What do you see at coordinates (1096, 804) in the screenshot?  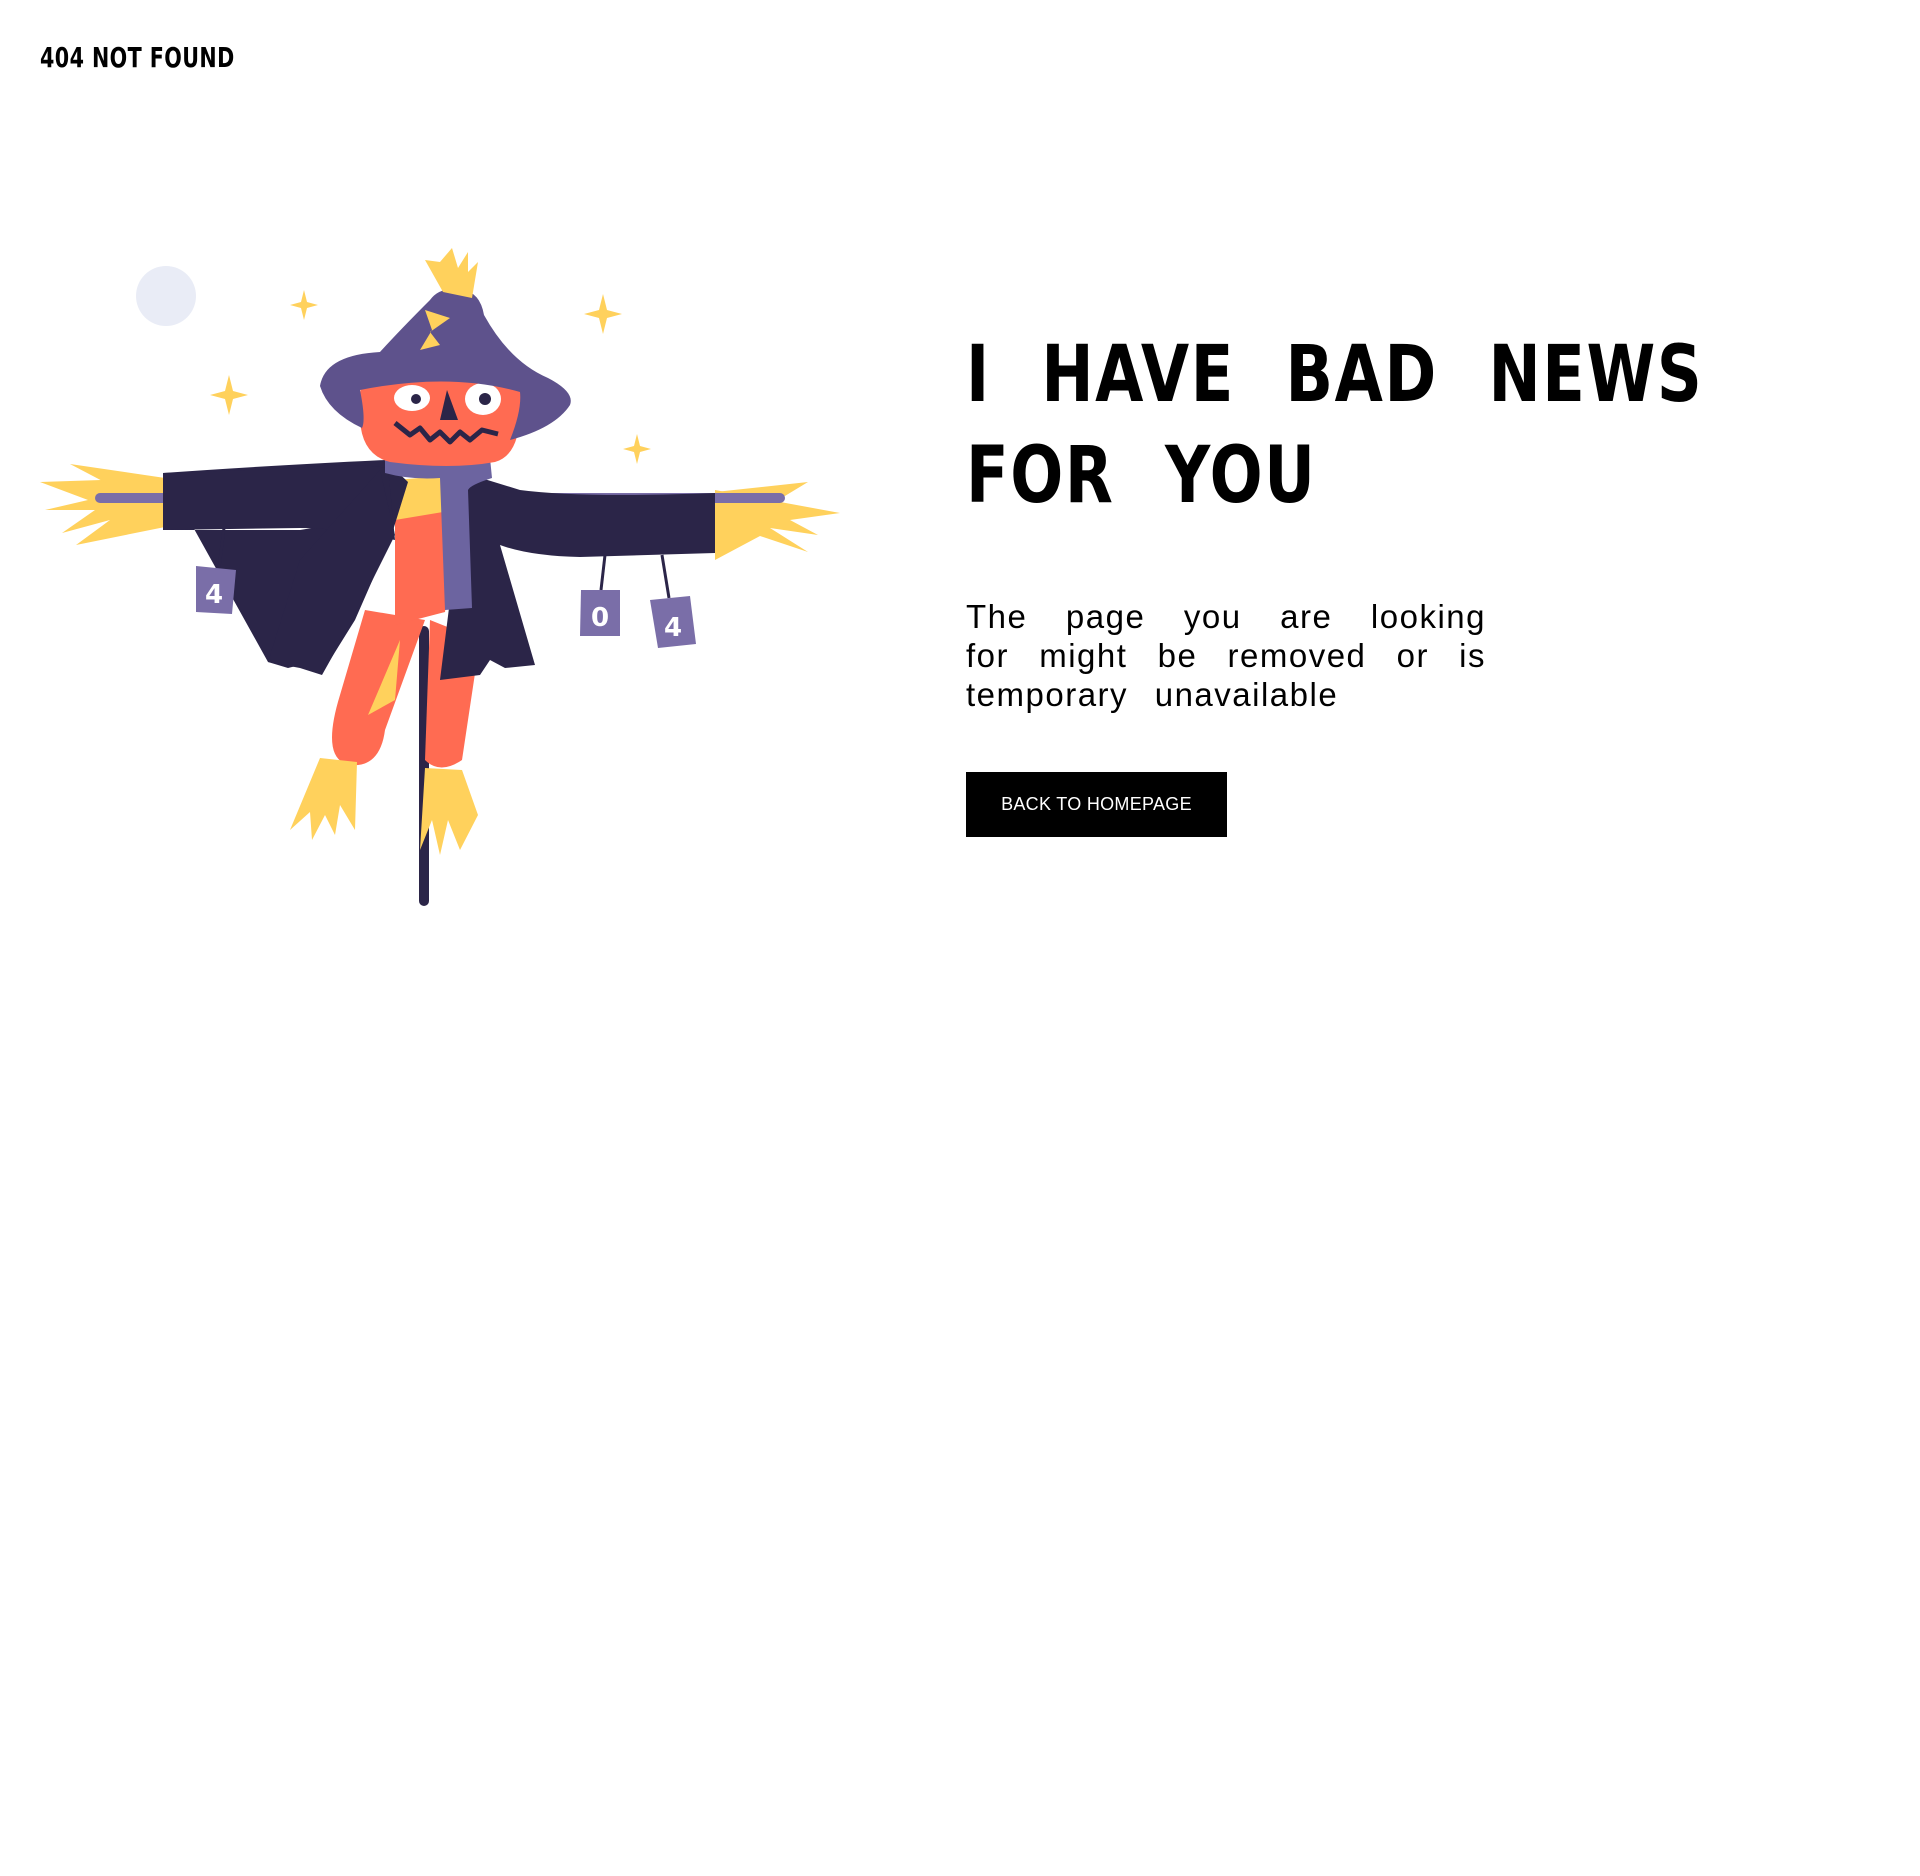 I see `back-to-homepage-button: BACK TO HOMEPAGE` at bounding box center [1096, 804].